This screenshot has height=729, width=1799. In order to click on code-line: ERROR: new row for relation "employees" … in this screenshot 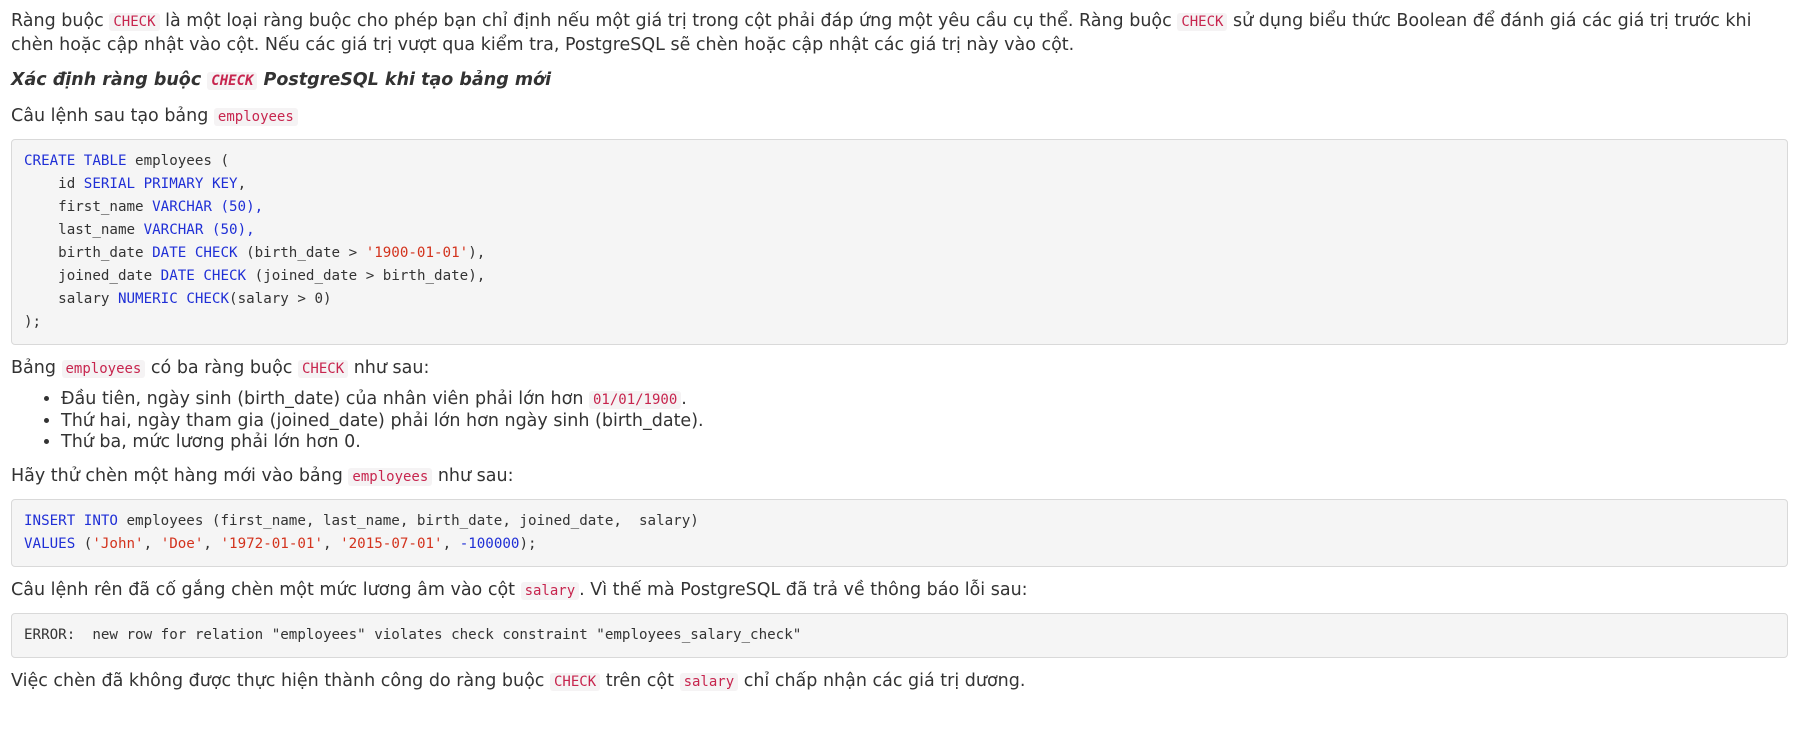, I will do `click(413, 635)`.